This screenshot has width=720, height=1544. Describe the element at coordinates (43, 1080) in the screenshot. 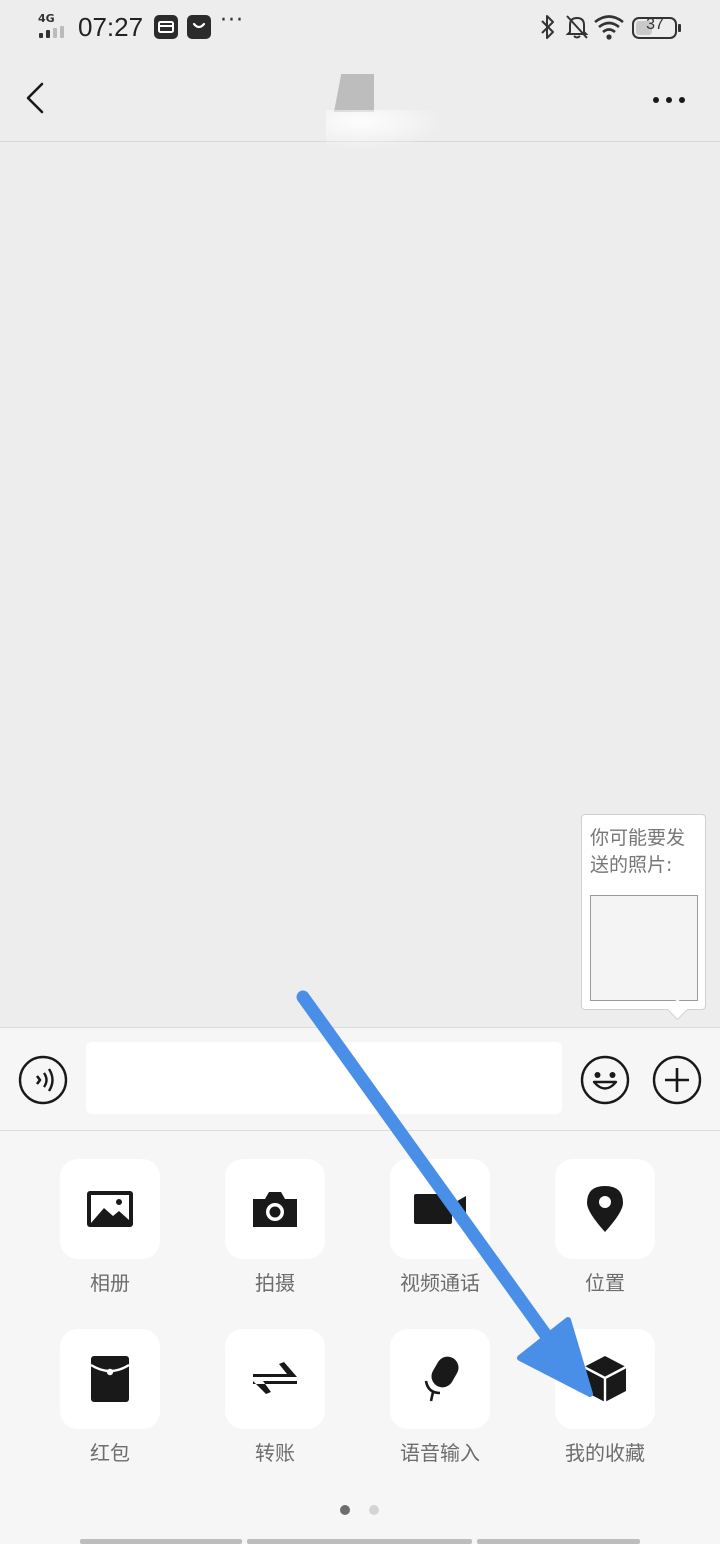

I see `voice-icon` at that location.